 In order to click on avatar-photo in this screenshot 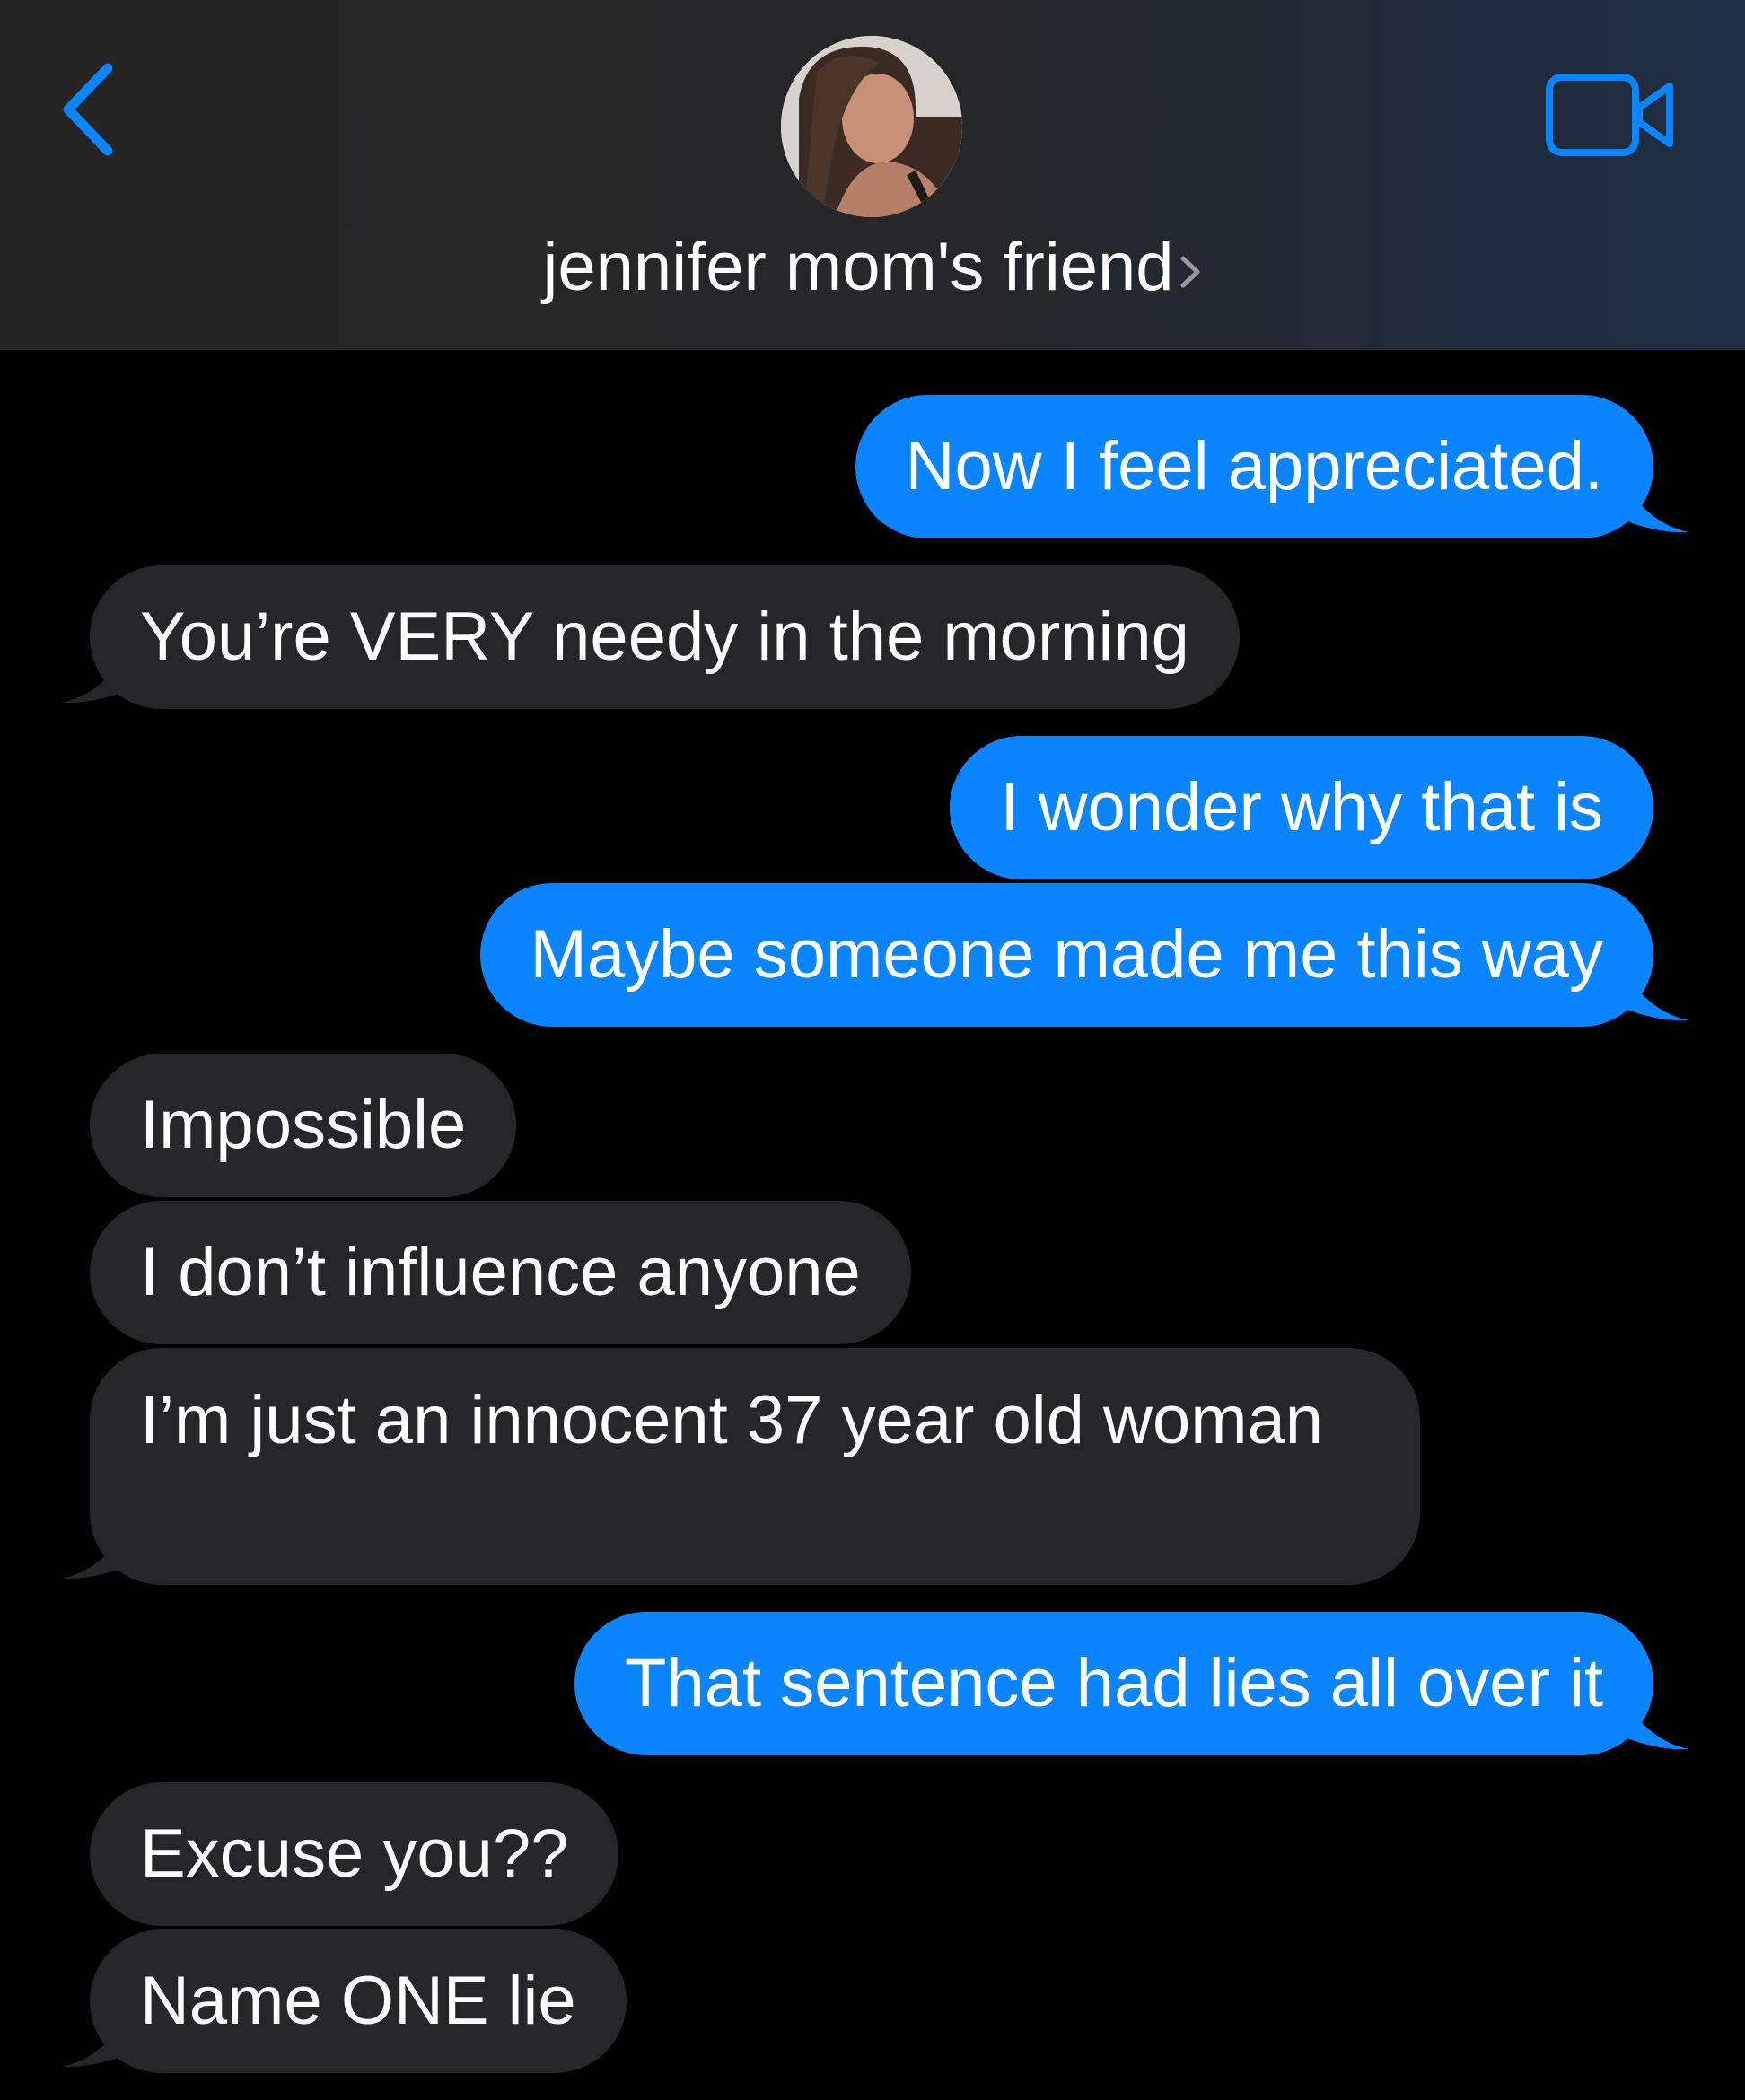, I will do `click(871, 126)`.